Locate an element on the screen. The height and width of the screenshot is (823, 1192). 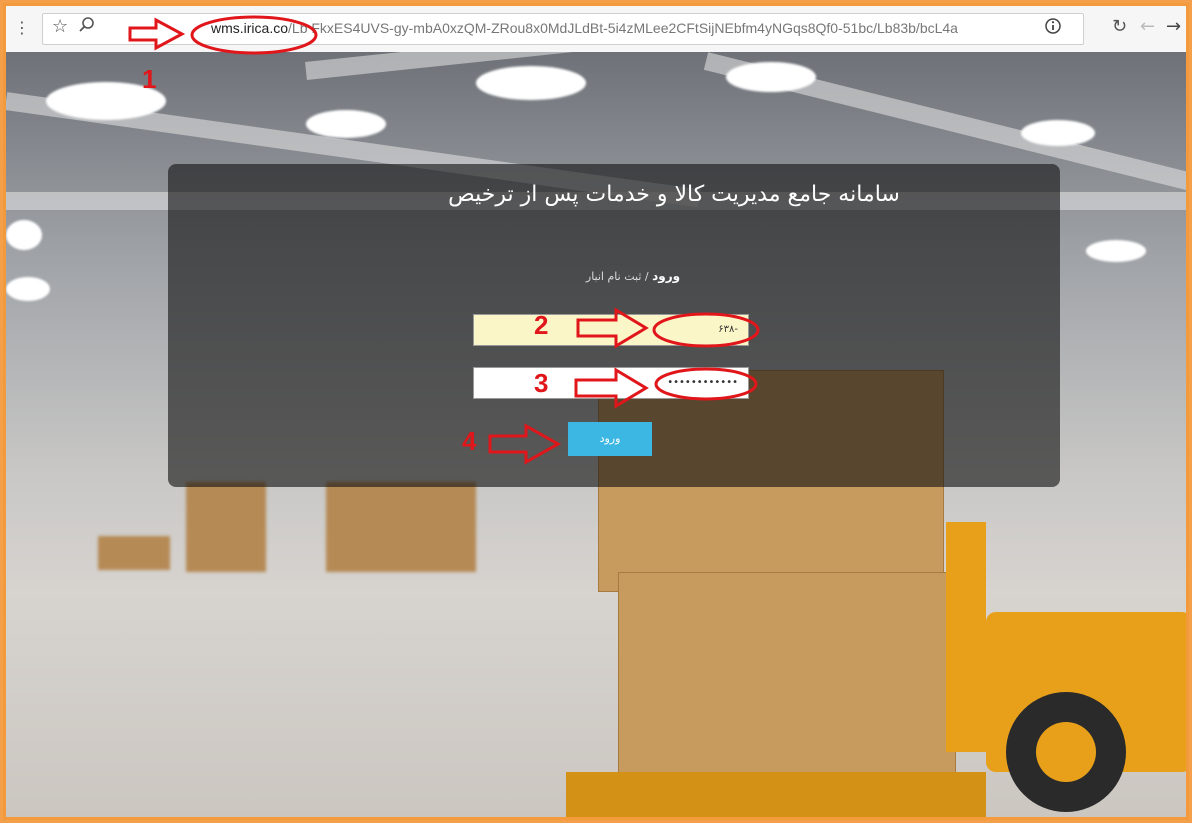
annotation-label-4: 4 is located at coordinates (469, 441).